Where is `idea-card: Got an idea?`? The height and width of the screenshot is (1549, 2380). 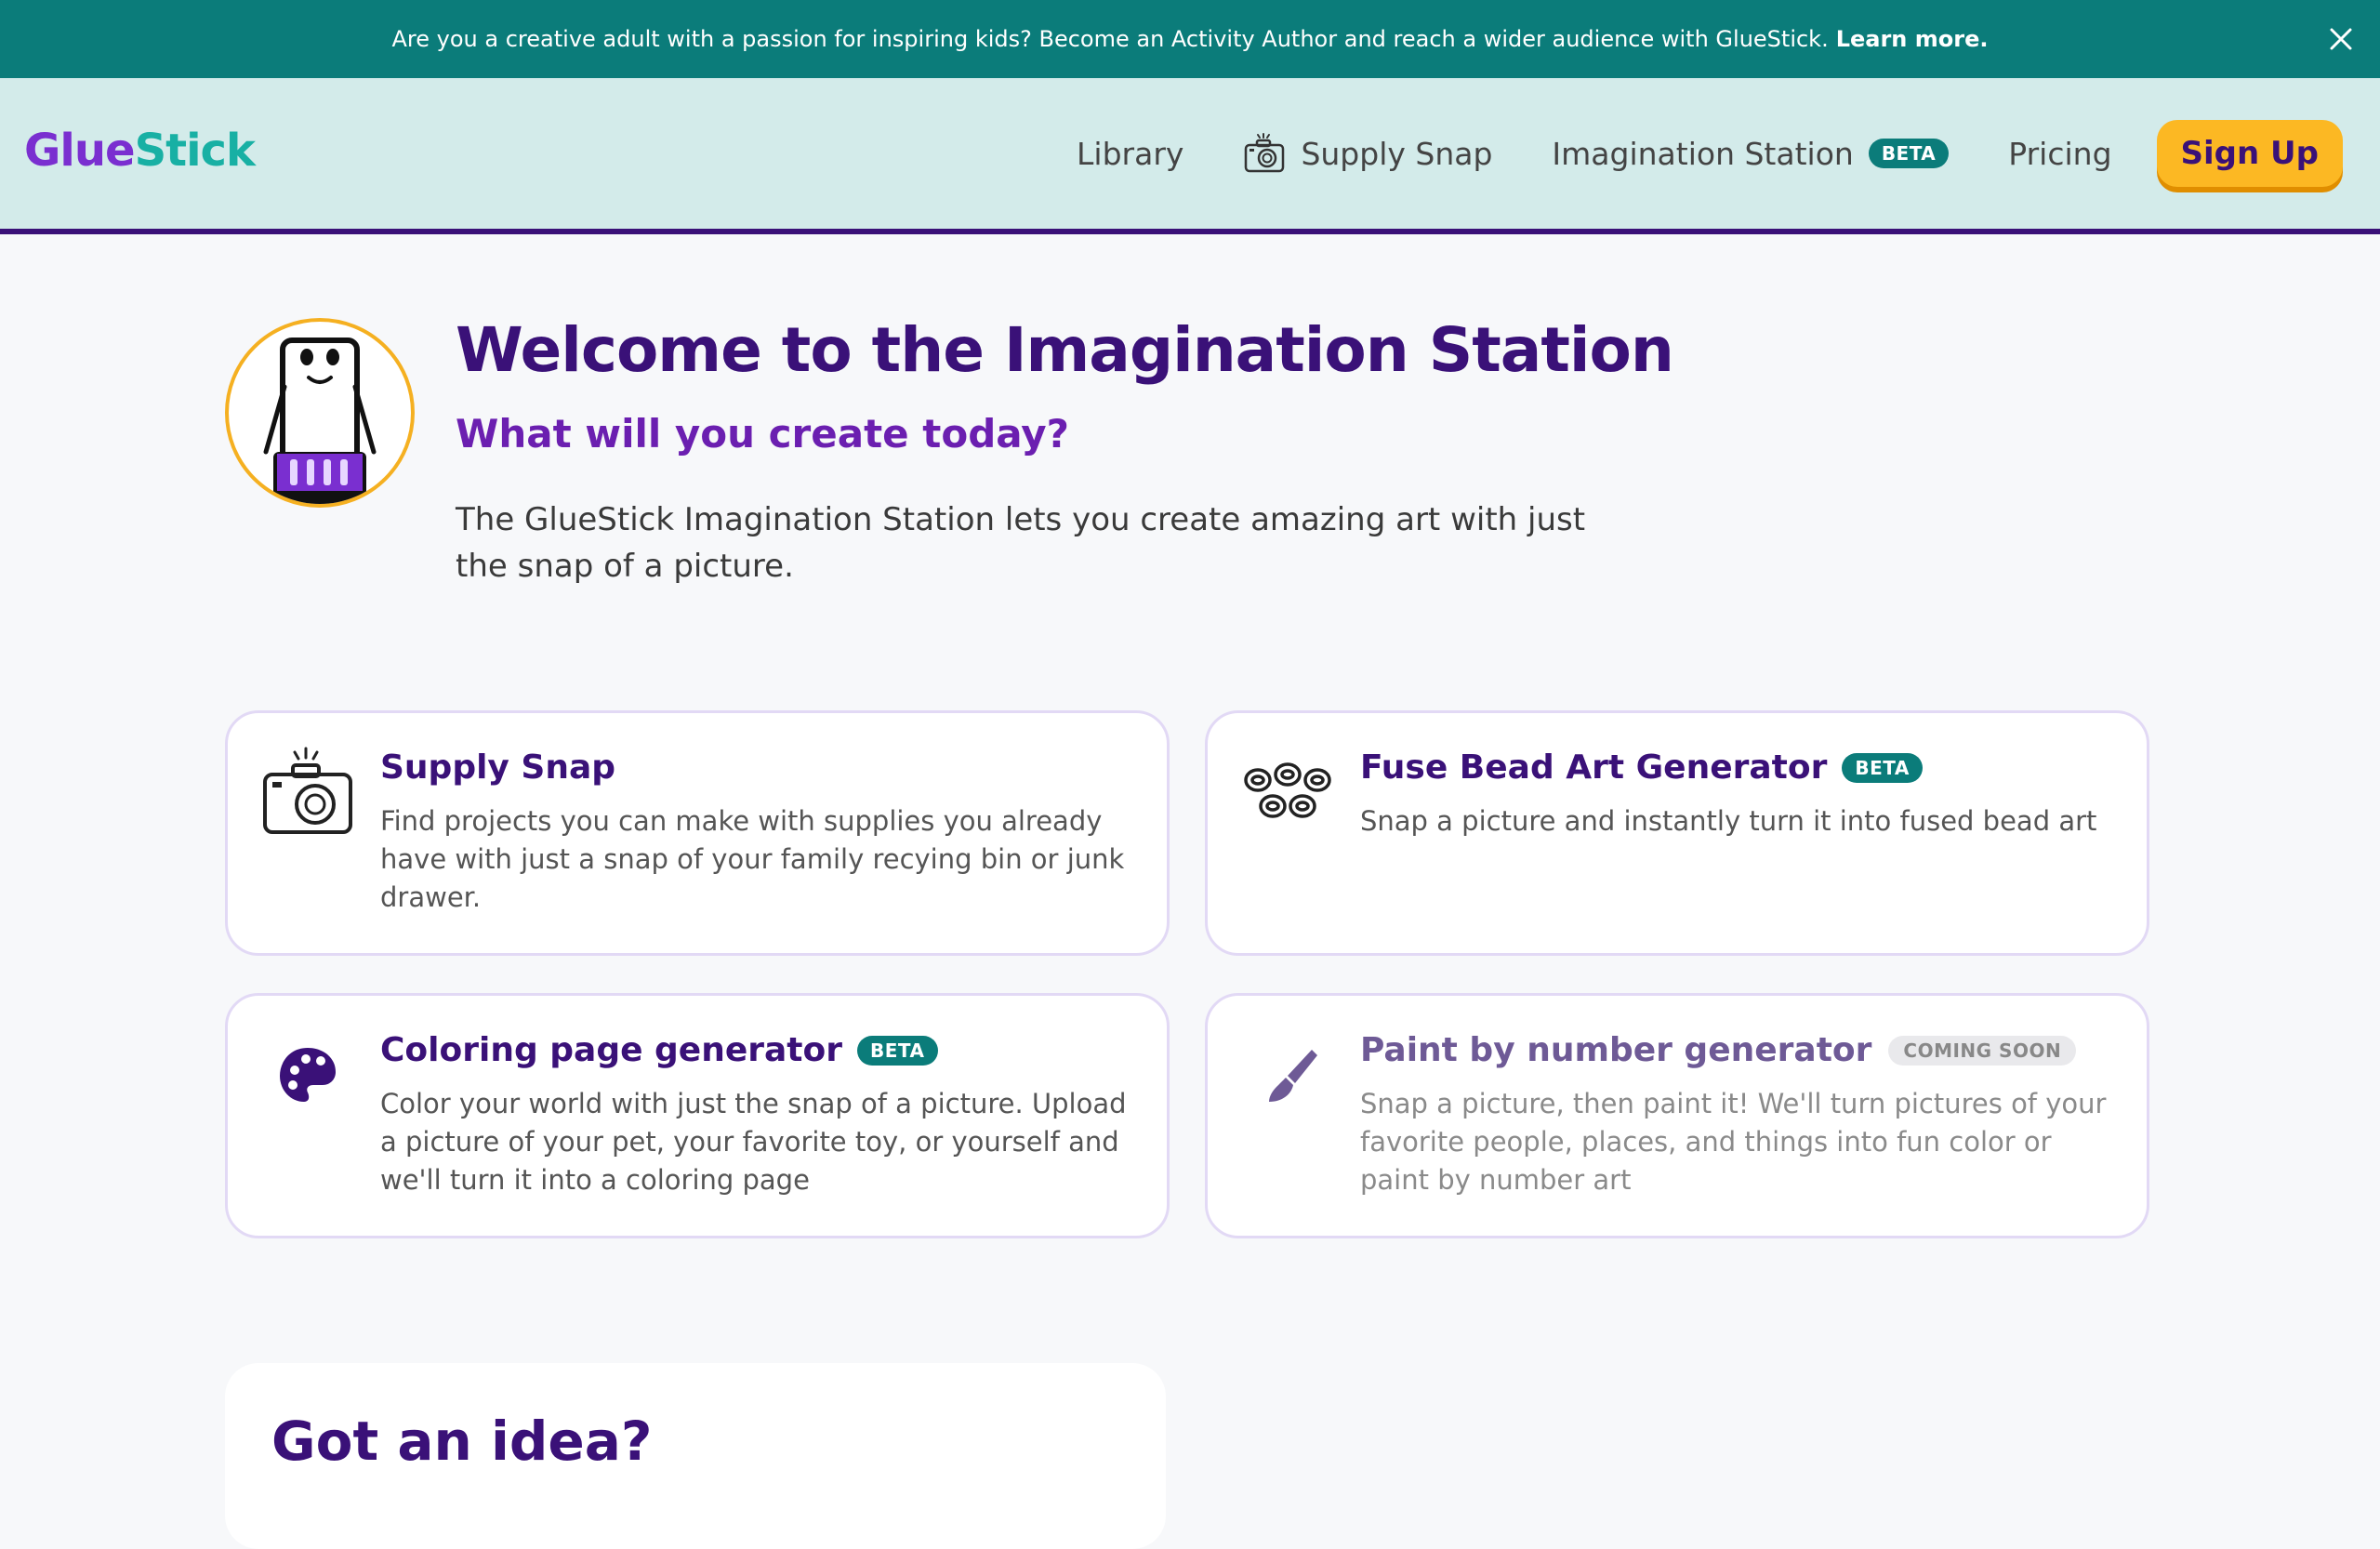
idea-card: Got an idea? is located at coordinates (695, 1456).